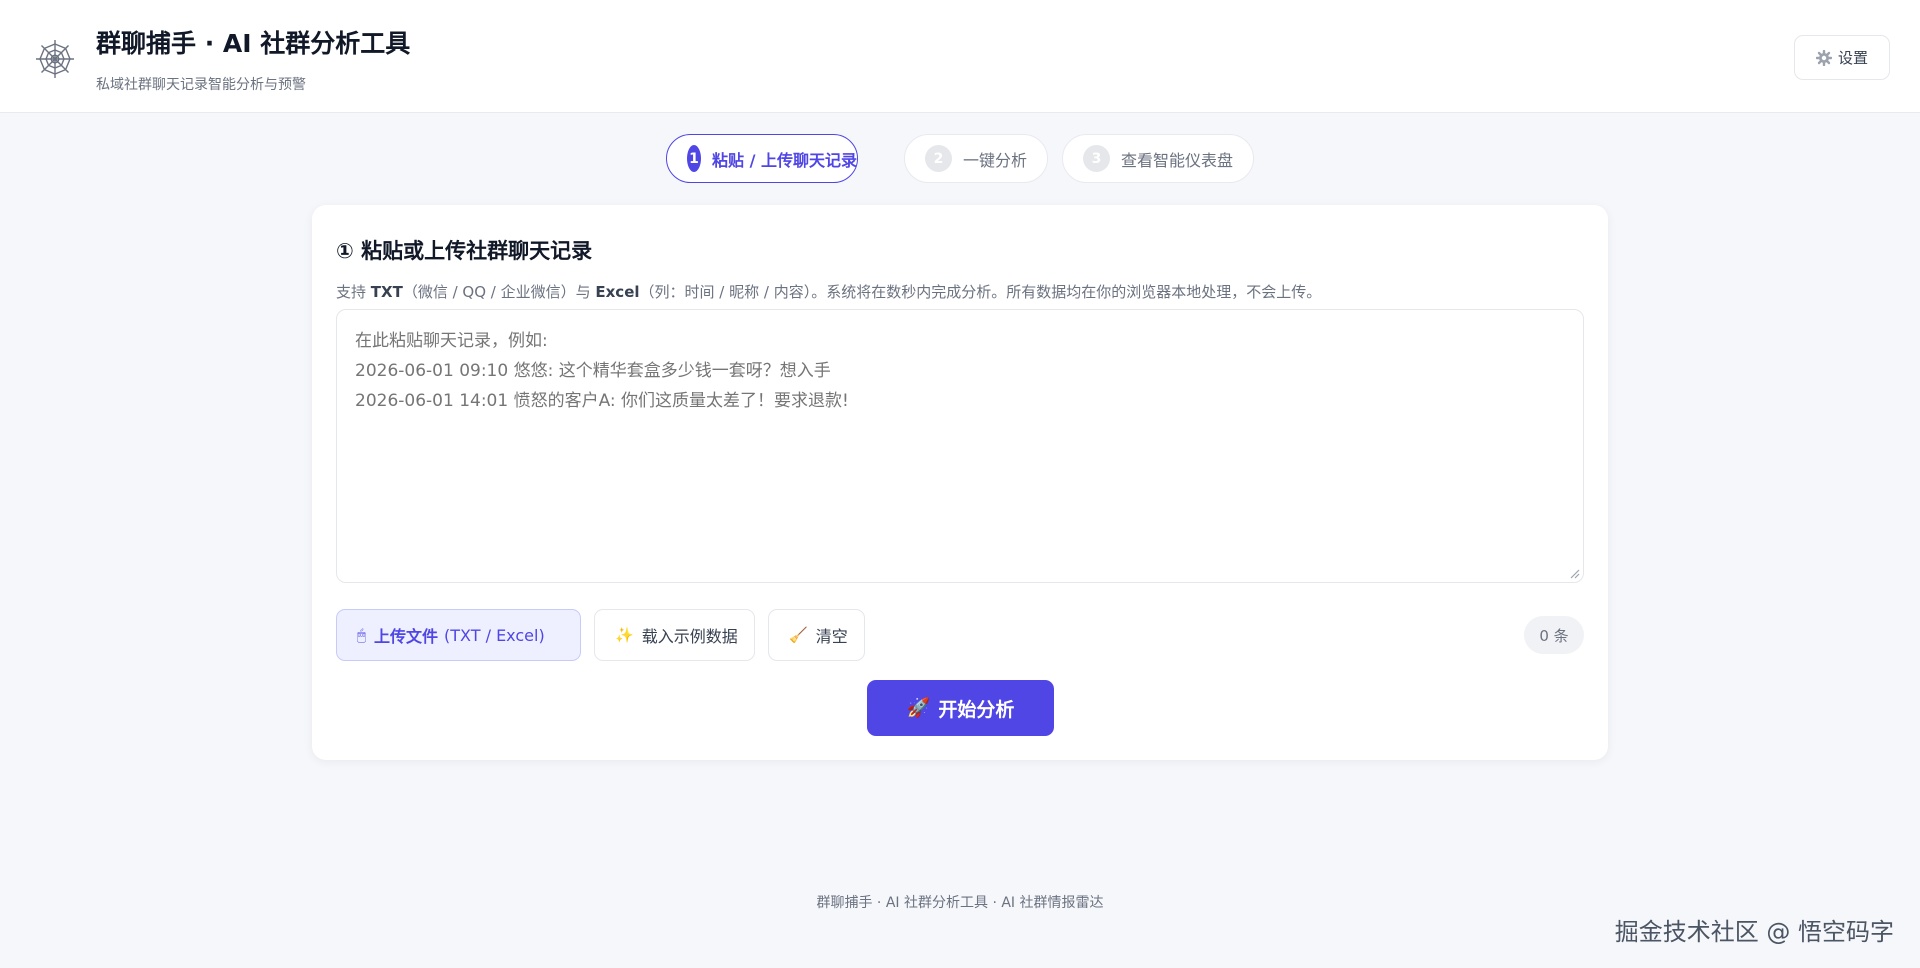 Image resolution: width=1920 pixels, height=968 pixels. I want to click on sparkles-icon: ✨, so click(624, 635).